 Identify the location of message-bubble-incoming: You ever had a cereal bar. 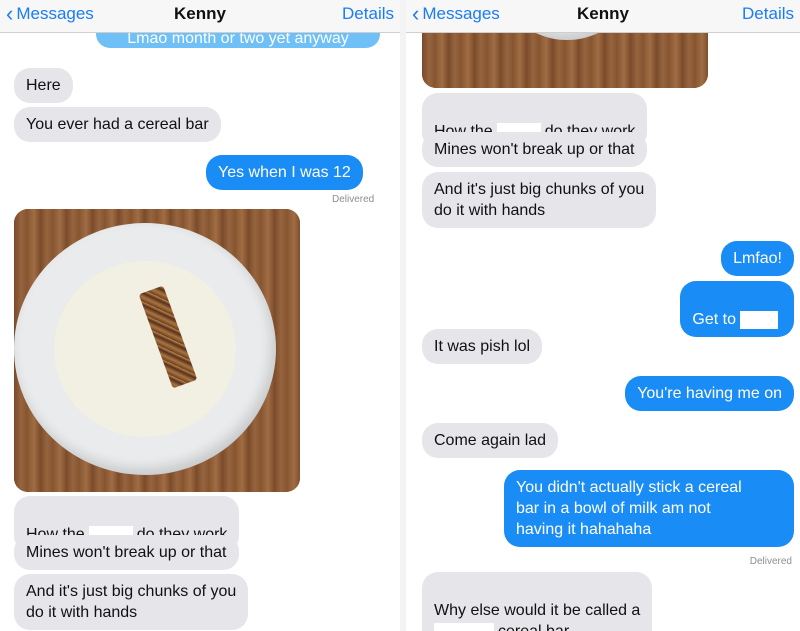
(117, 124).